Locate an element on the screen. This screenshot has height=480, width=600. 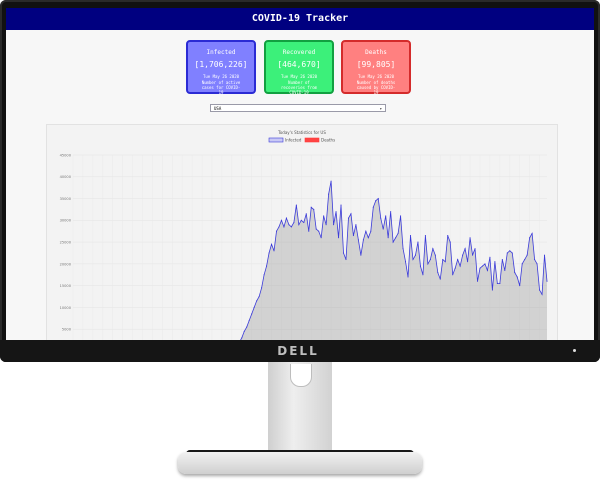
legend-label-deaths: Deaths is located at coordinates (328, 140).